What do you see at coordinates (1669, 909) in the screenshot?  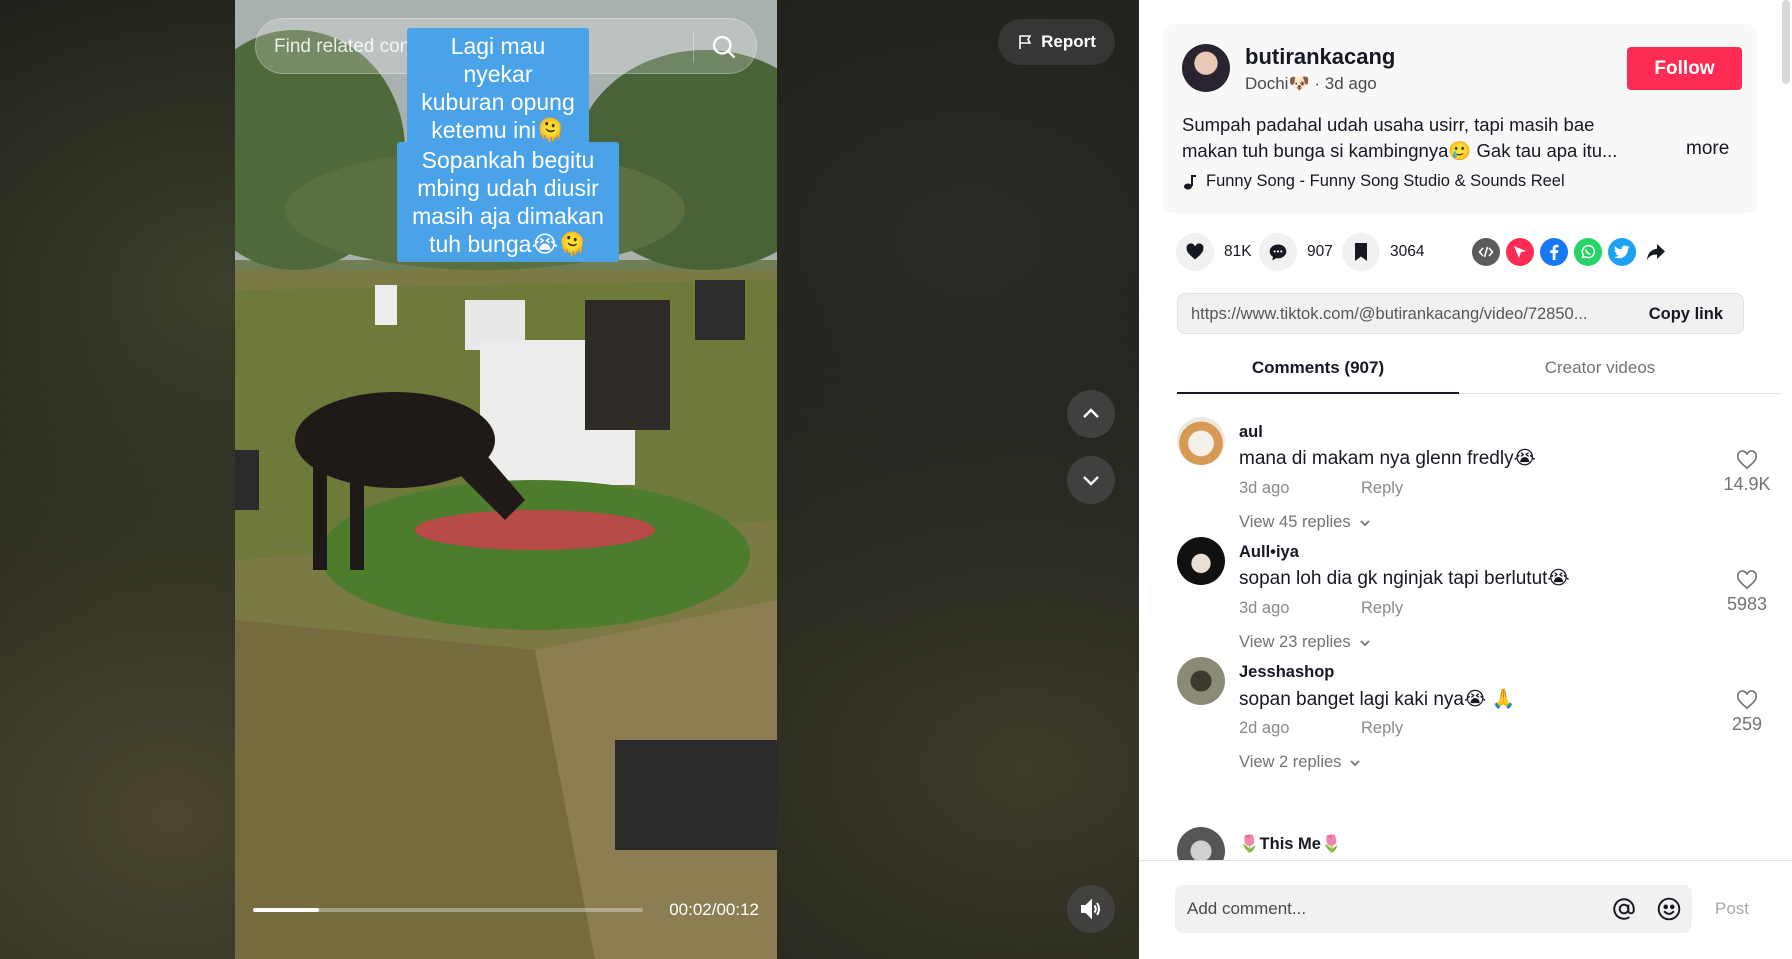 I see `emoji-icon` at bounding box center [1669, 909].